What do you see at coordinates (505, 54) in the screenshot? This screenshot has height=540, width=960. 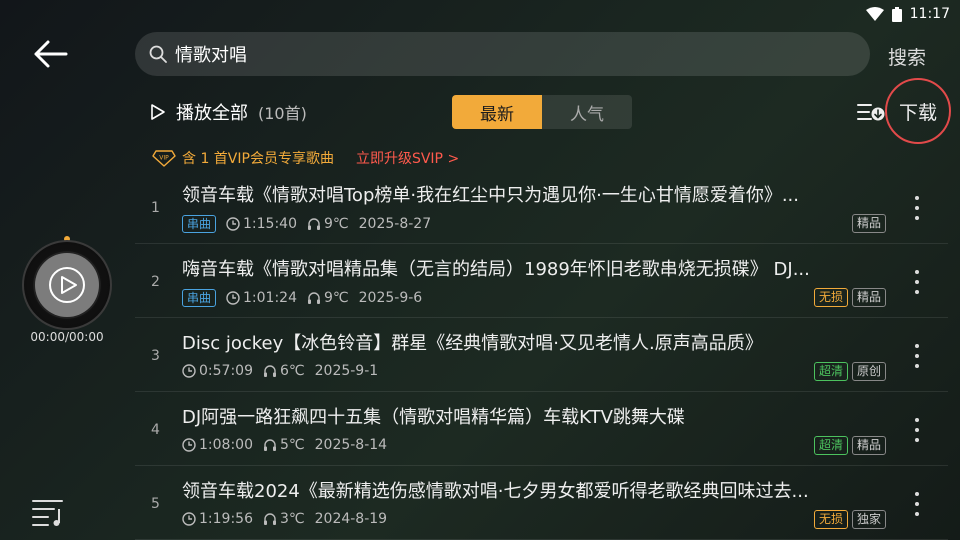 I see `search-input` at bounding box center [505, 54].